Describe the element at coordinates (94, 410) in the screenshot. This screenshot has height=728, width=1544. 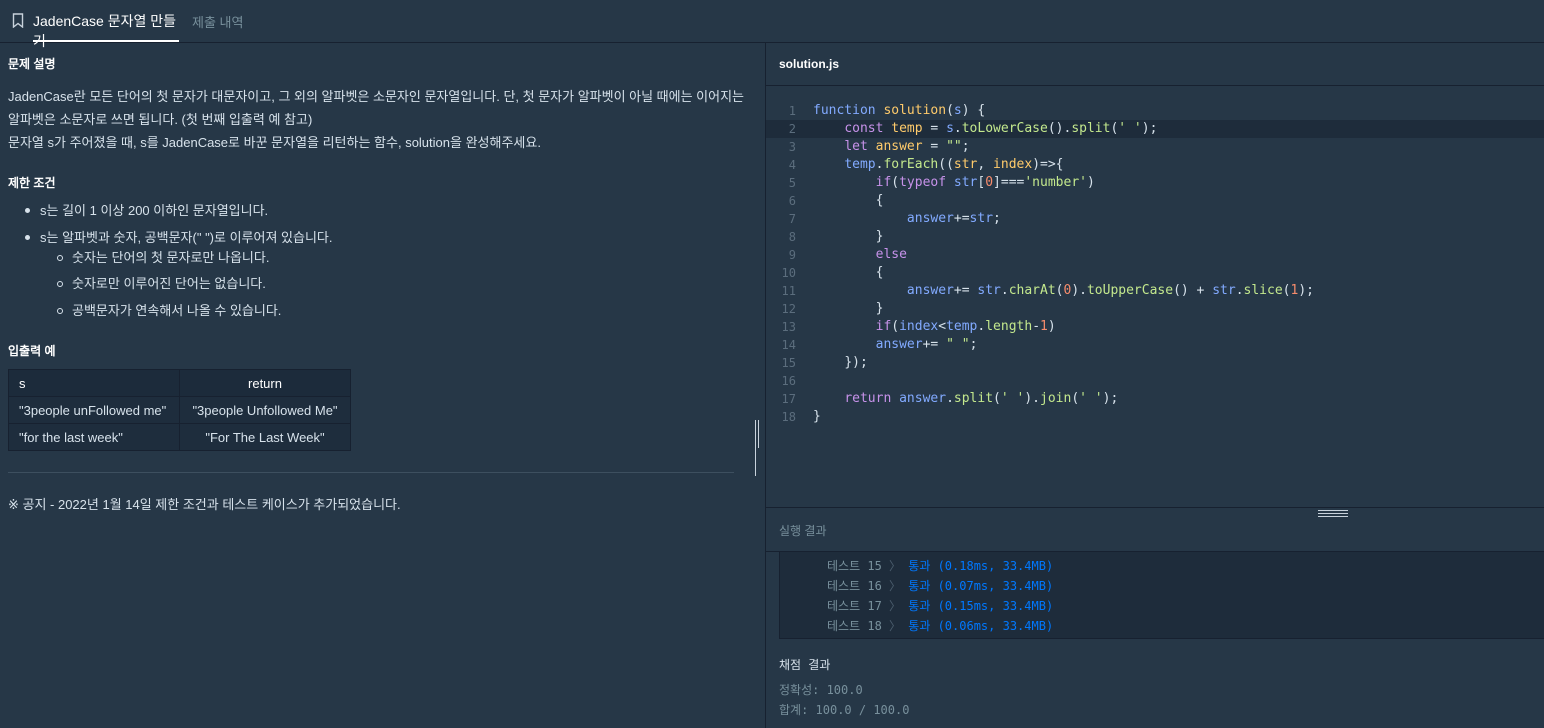
I see `table-cell: "3people unFollowed me"` at that location.